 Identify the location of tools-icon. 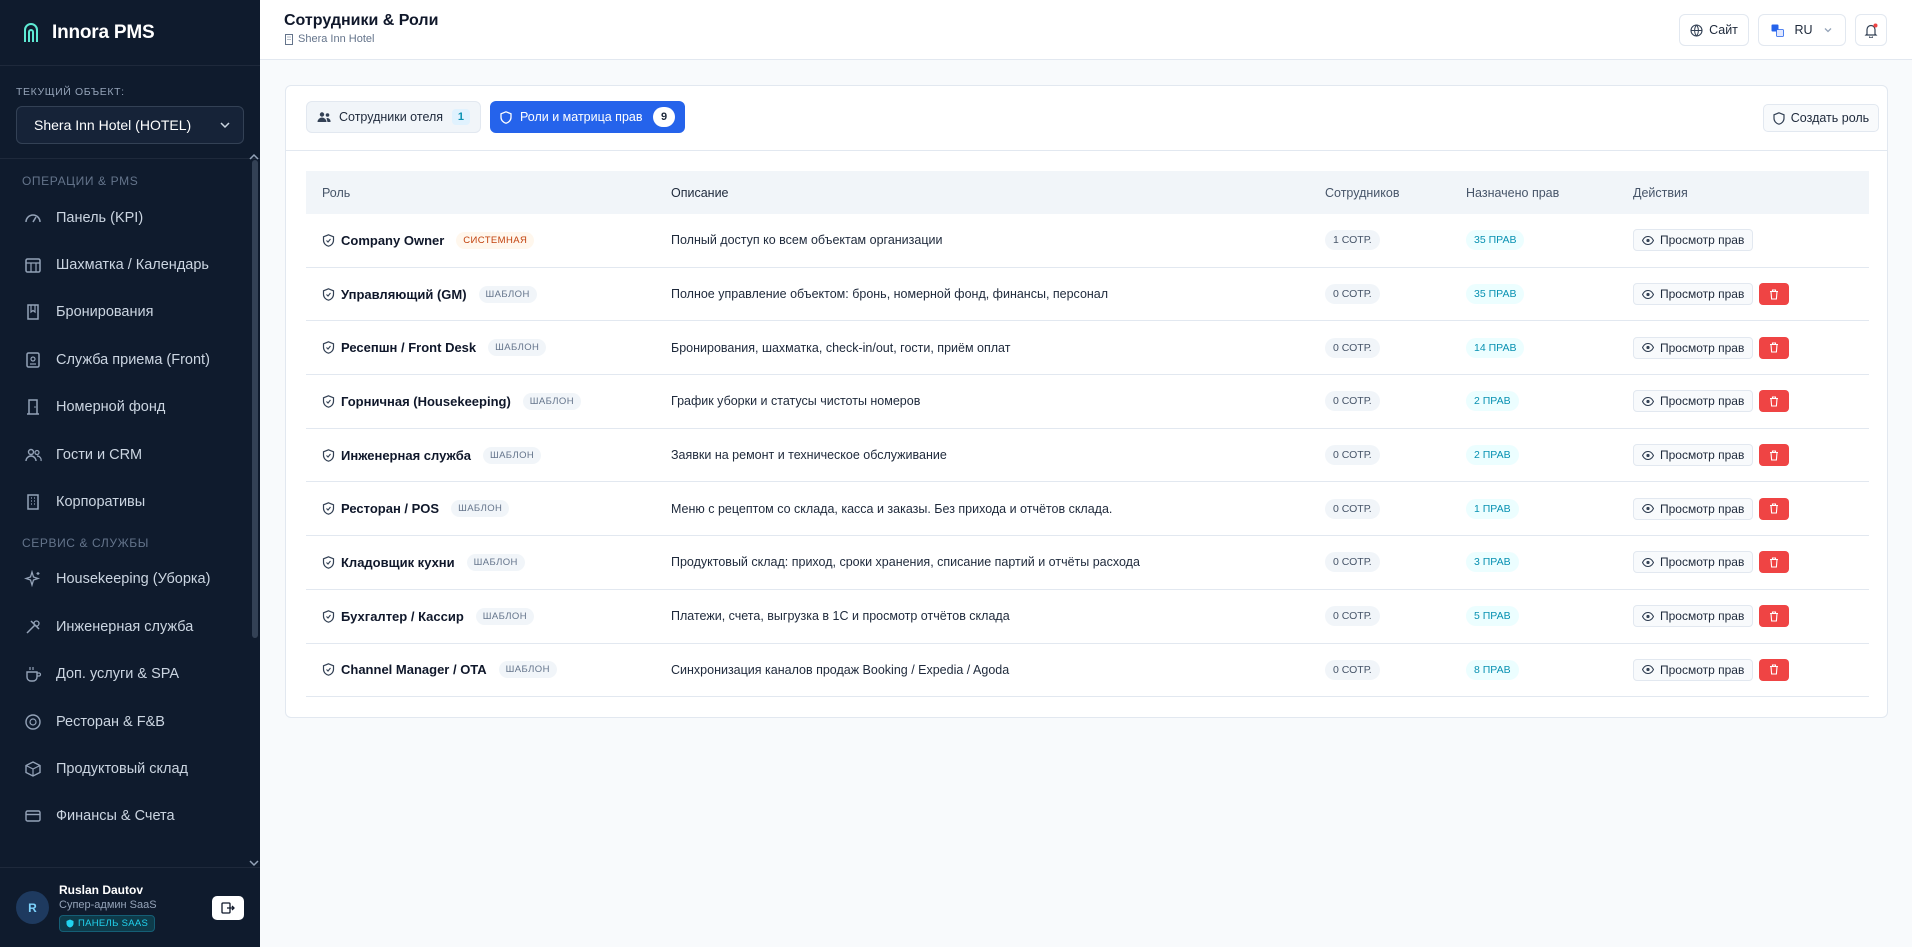
(33, 627).